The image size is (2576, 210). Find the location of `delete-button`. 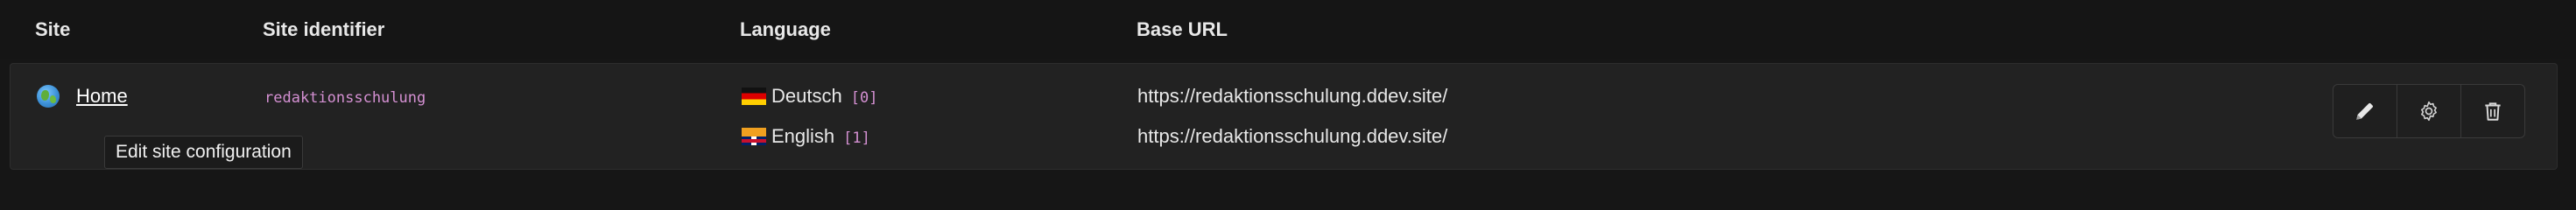

delete-button is located at coordinates (2492, 111).